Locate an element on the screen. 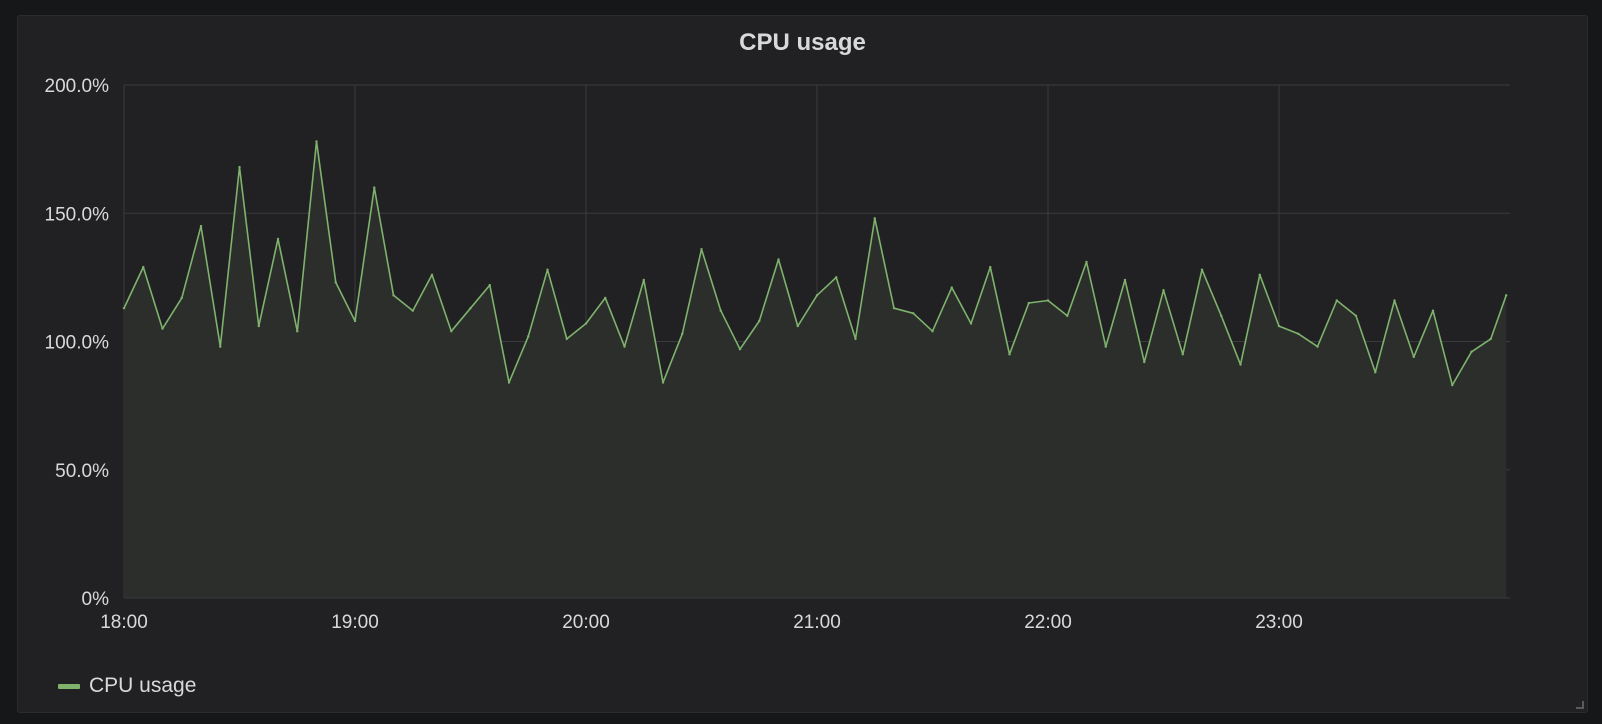 This screenshot has width=1602, height=724. resize-handle-icon is located at coordinates (1580, 705).